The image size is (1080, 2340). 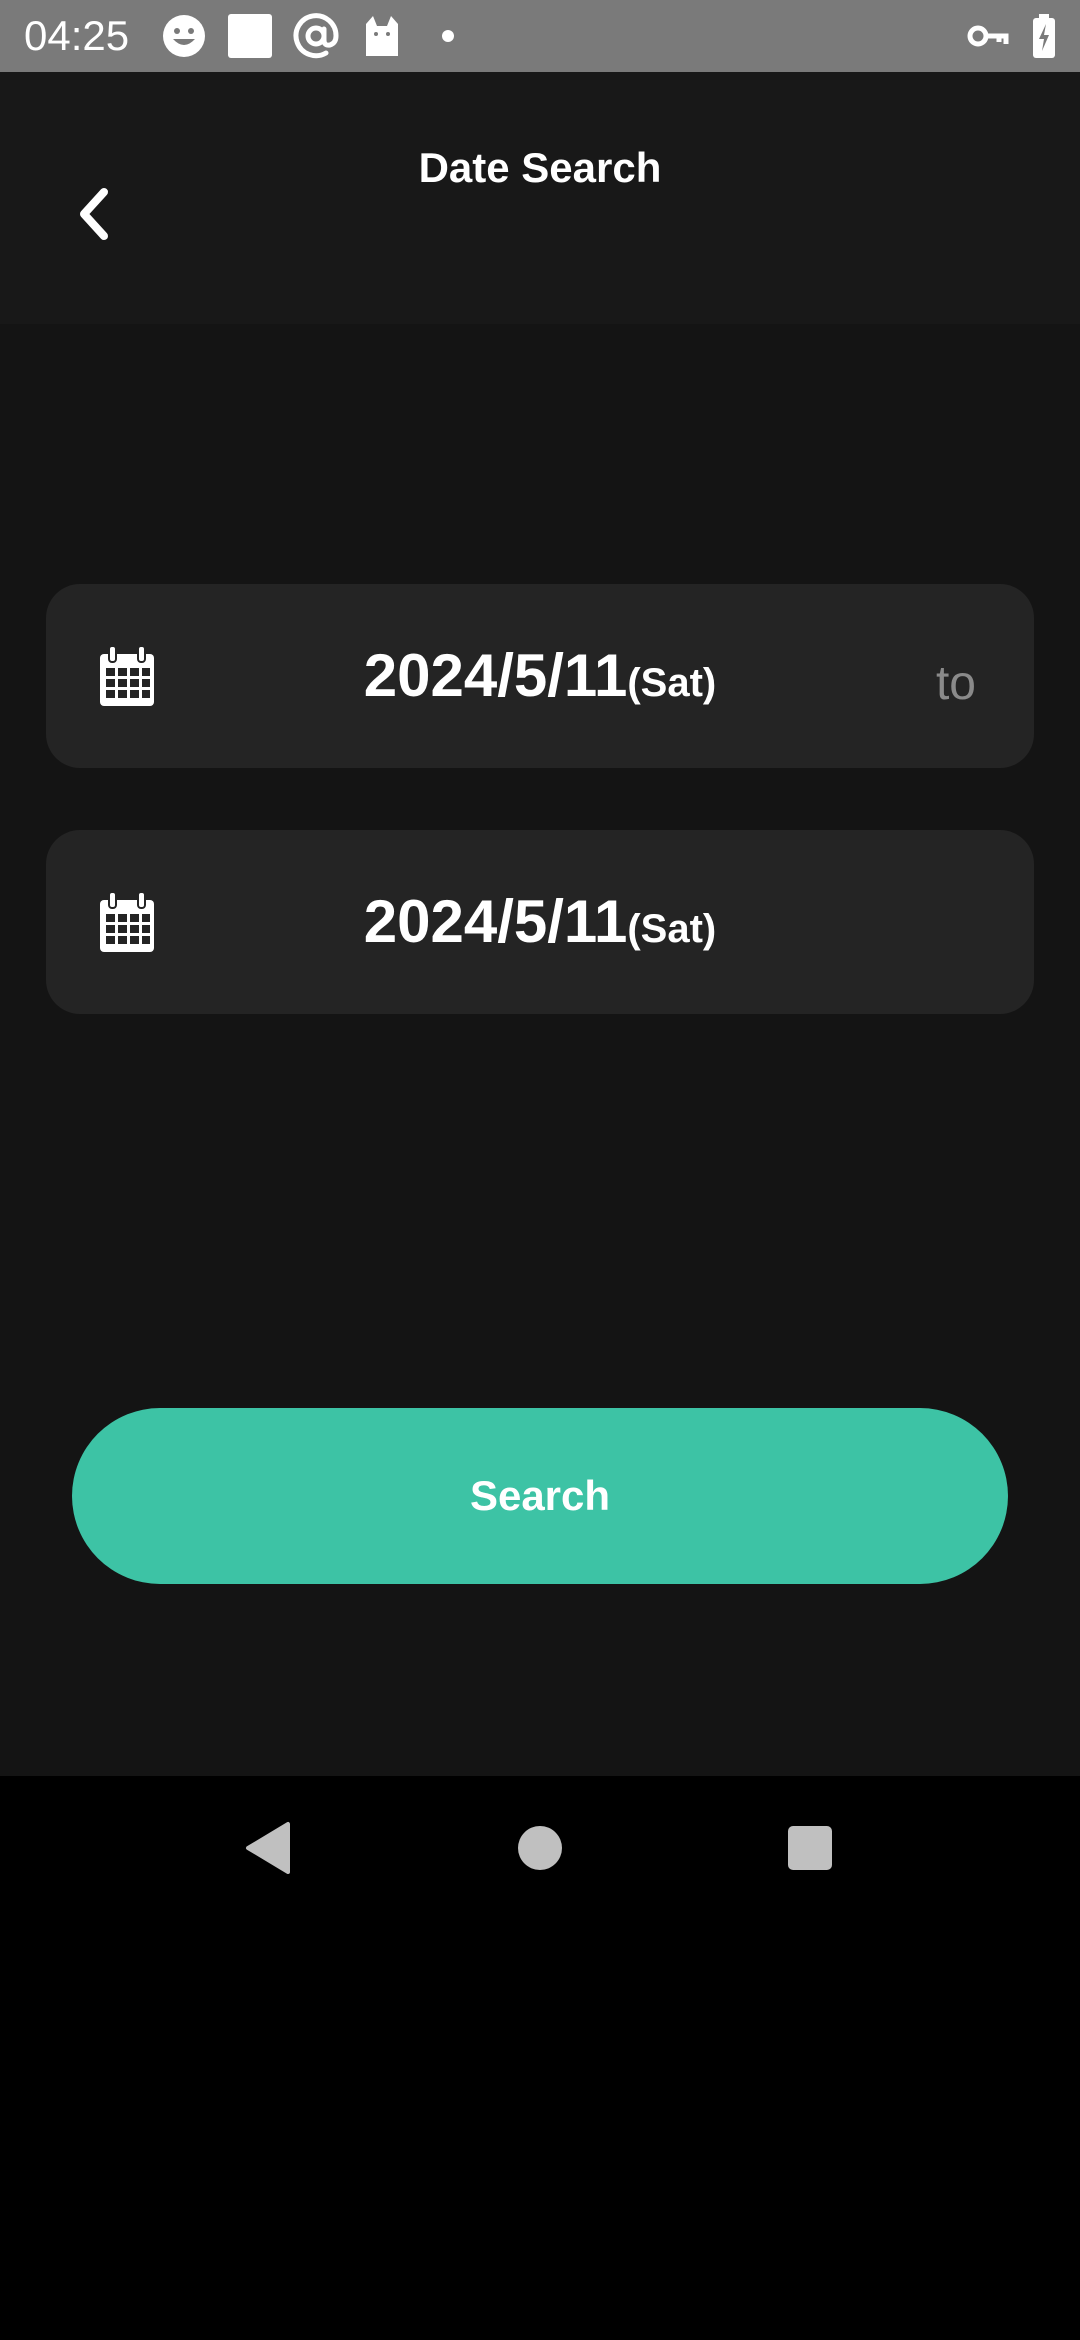 What do you see at coordinates (495, 675) in the screenshot?
I see `start-date-value: 2024/5/11` at bounding box center [495, 675].